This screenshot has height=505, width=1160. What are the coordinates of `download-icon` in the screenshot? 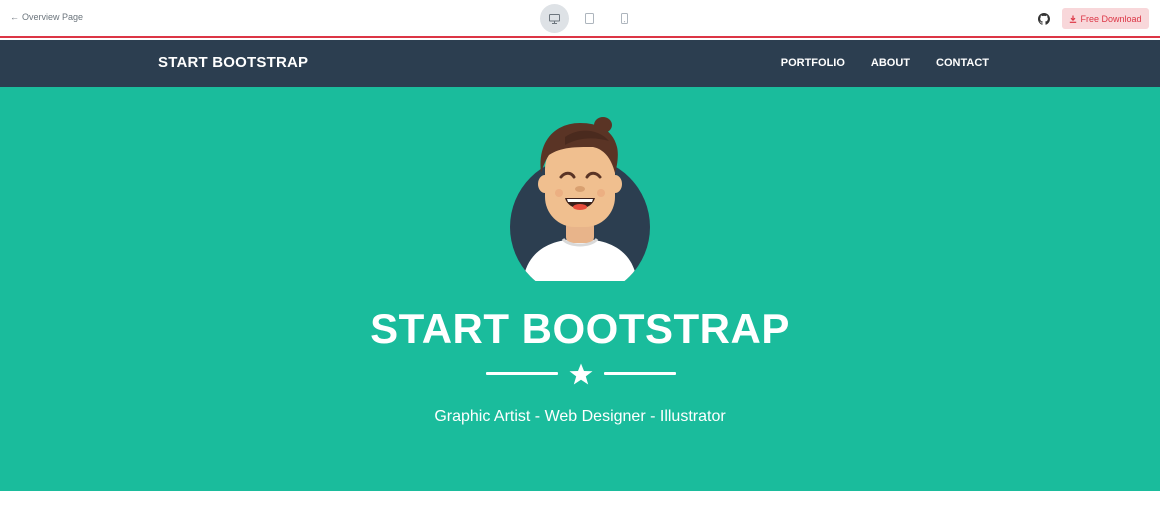 It's located at (1073, 19).